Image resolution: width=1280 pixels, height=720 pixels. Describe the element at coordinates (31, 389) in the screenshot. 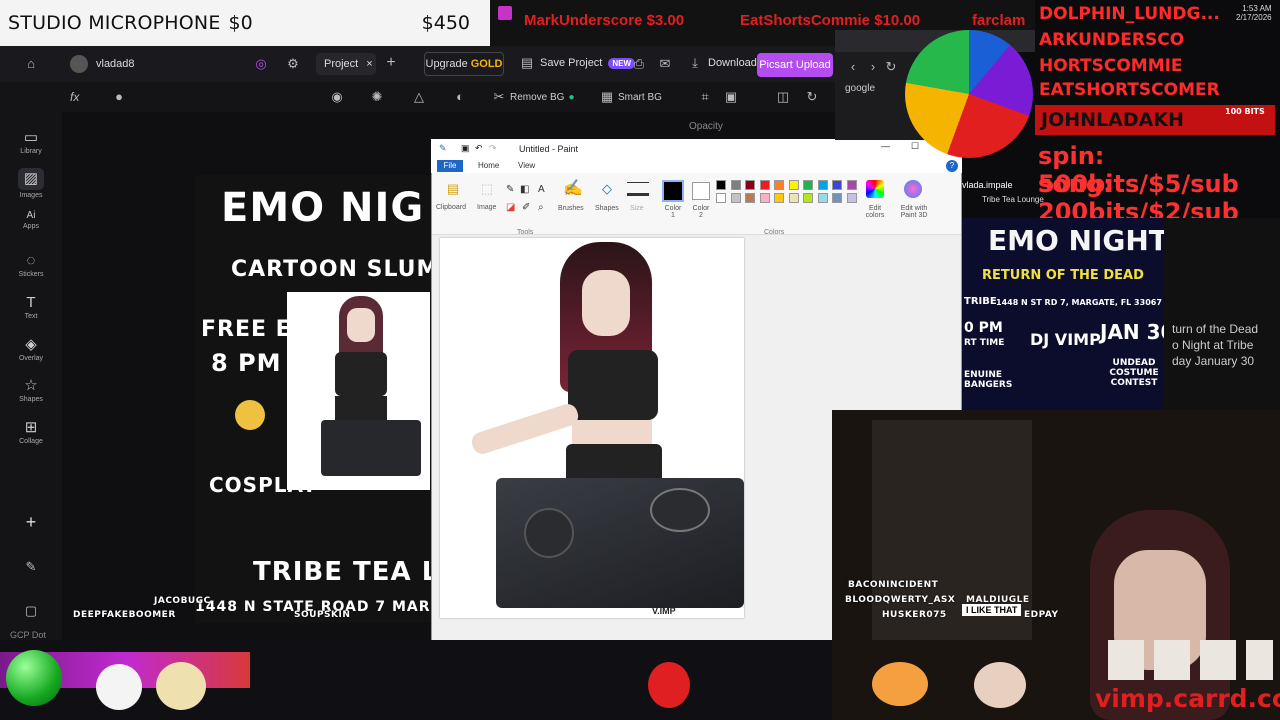

I see `sidebar-item-shapes: ☆ Shapes` at that location.